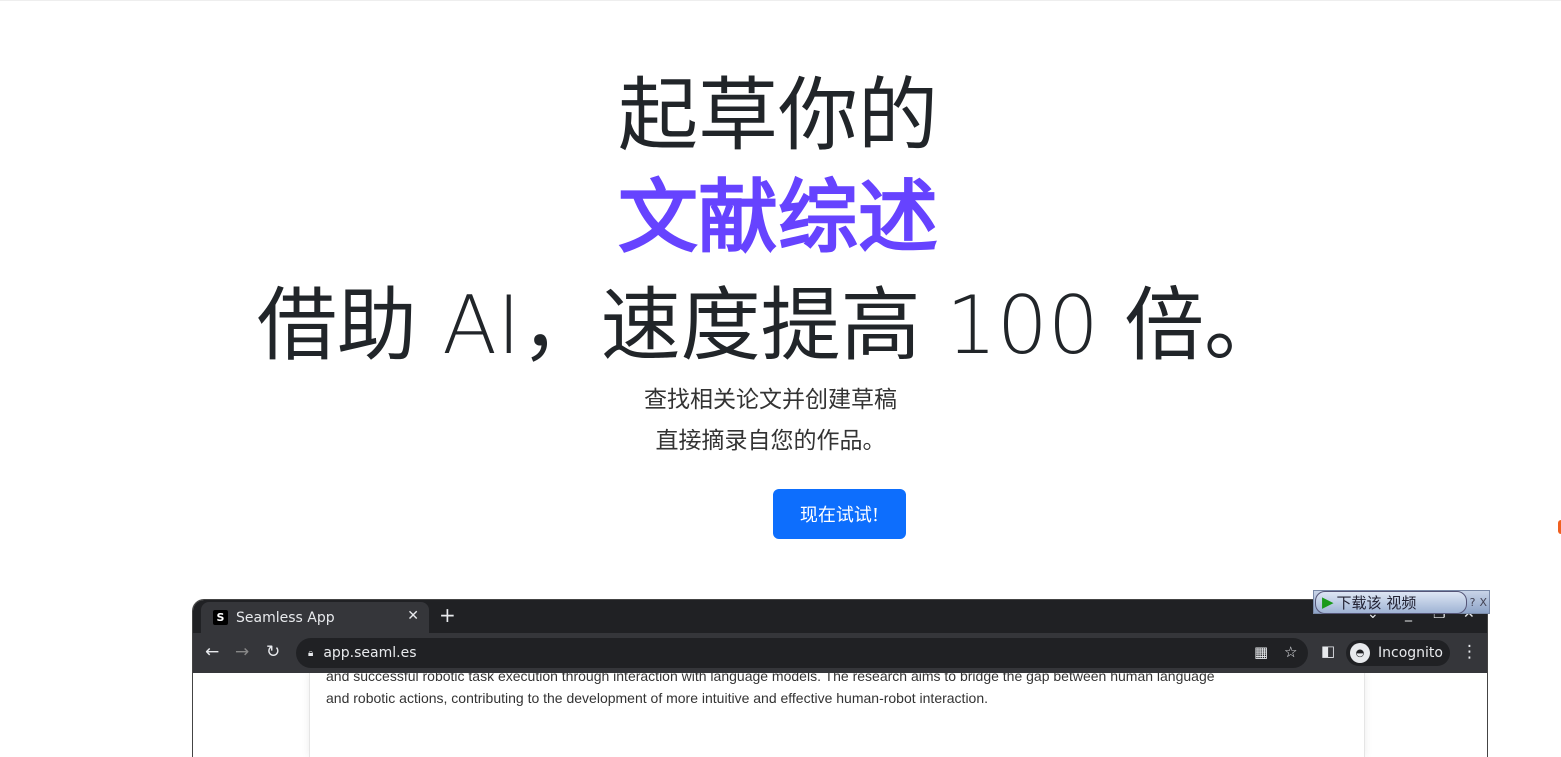 The height and width of the screenshot is (757, 1561). I want to click on hero-subtitle-2: 直接摘录自您的作品。, so click(770, 441).